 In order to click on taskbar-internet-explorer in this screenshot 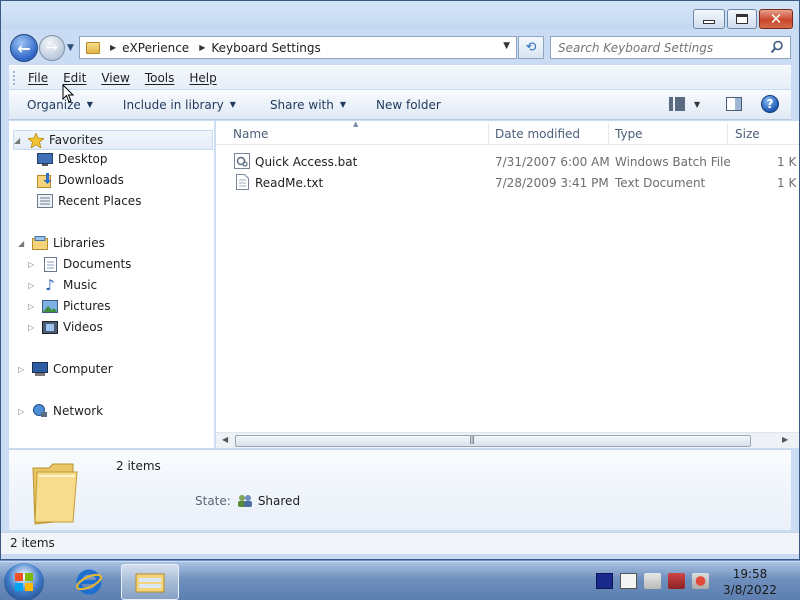, I will do `click(89, 582)`.